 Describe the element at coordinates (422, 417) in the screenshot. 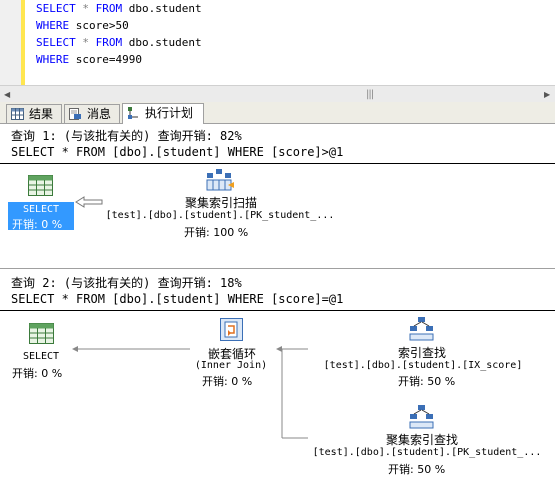

I see `clustered-index-seek-icon` at that location.